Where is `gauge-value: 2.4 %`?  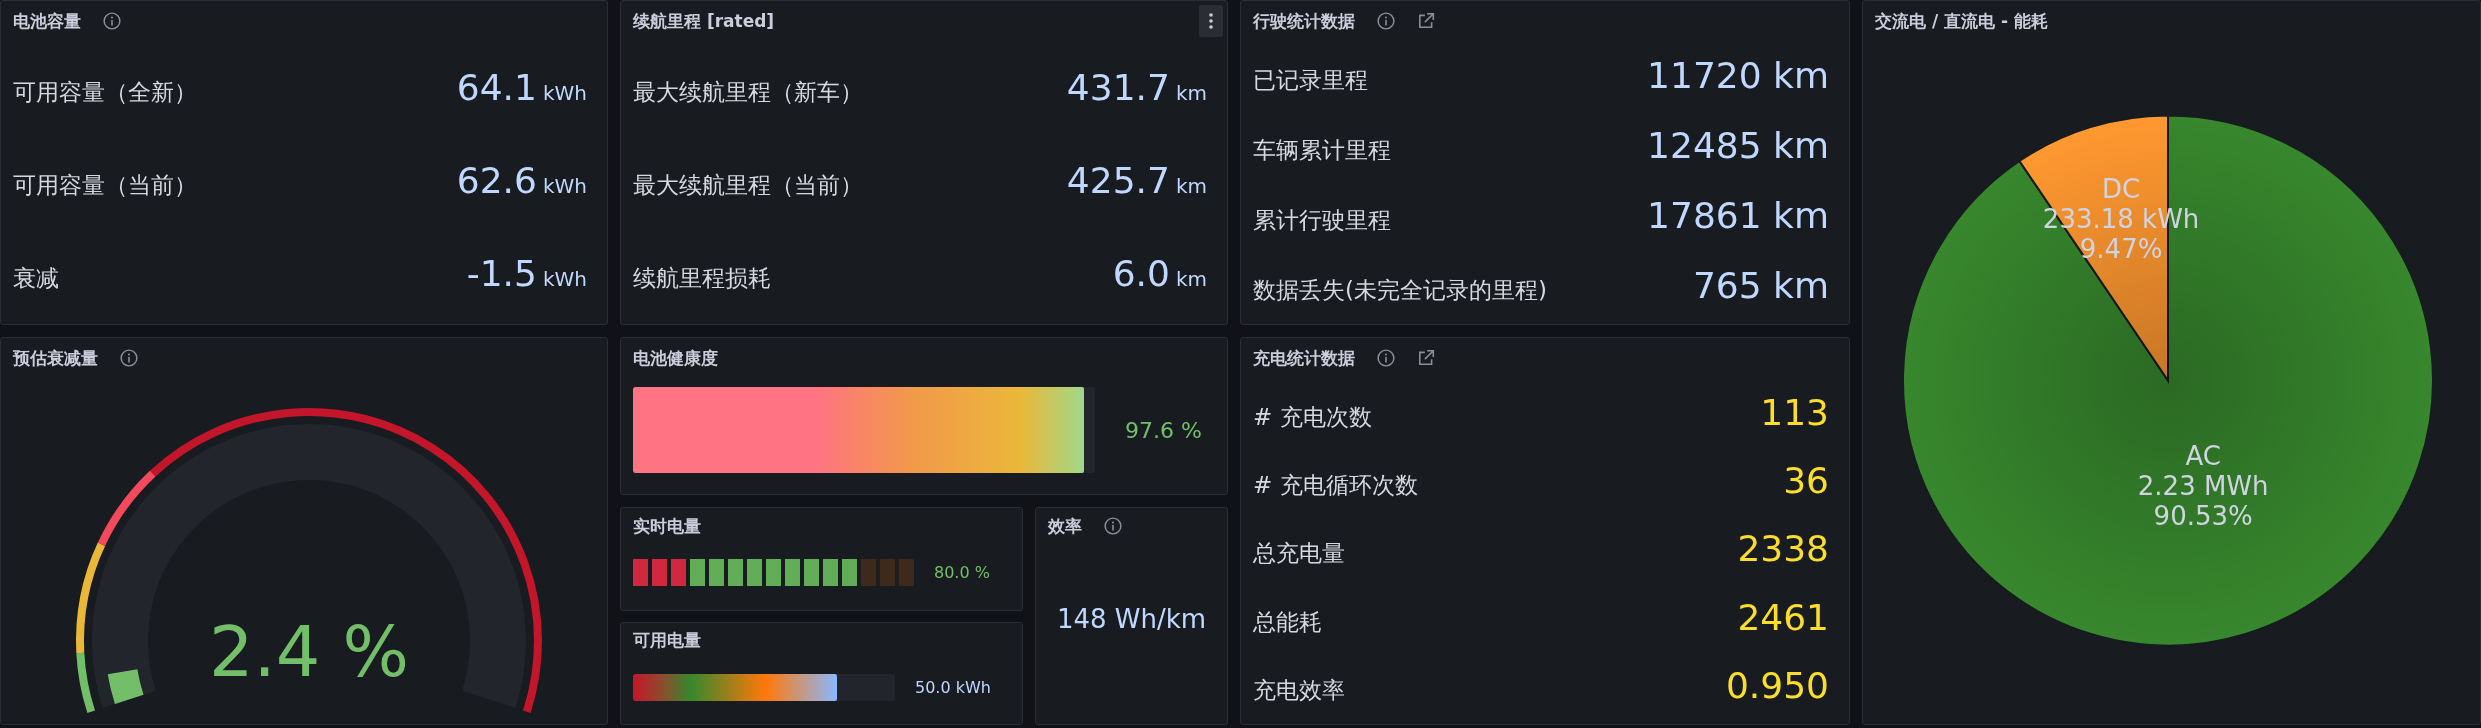 gauge-value: 2.4 % is located at coordinates (309, 652).